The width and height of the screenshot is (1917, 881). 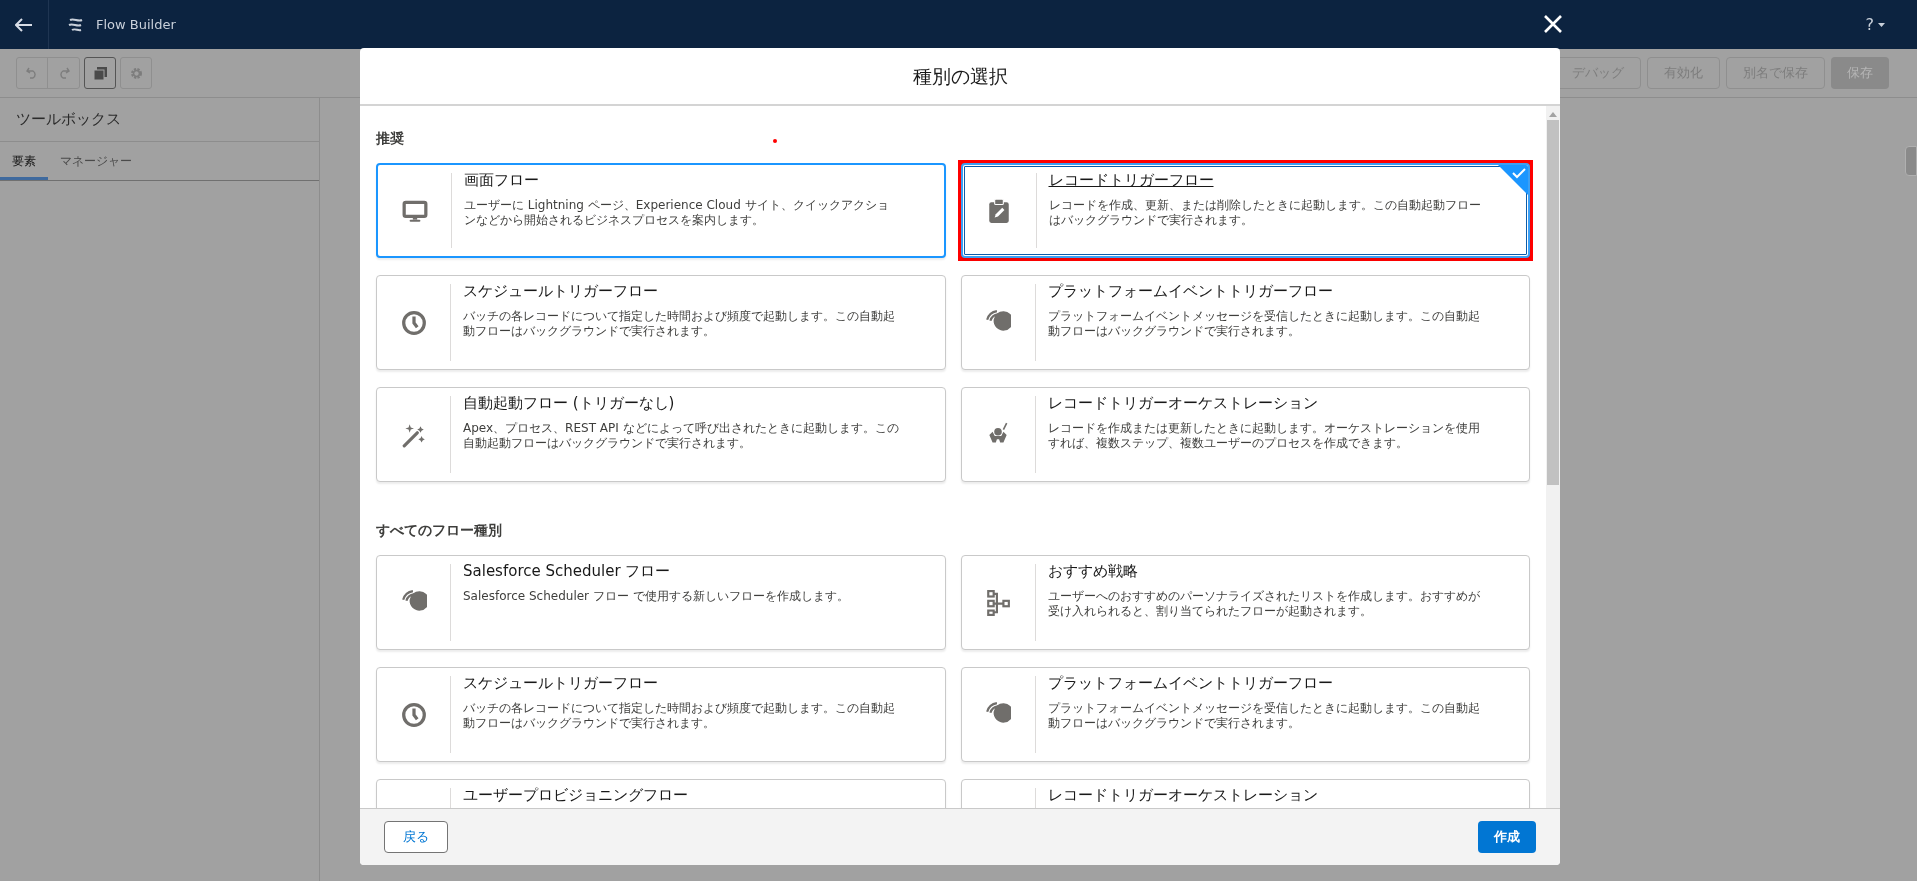 What do you see at coordinates (1264, 436) in the screenshot?
I see `card-description: レコードを作成または更新したときに起動します。オーケストレーションを使用すれば、複数ステップ、複数ユーザーのプロセスを作成できます。` at bounding box center [1264, 436].